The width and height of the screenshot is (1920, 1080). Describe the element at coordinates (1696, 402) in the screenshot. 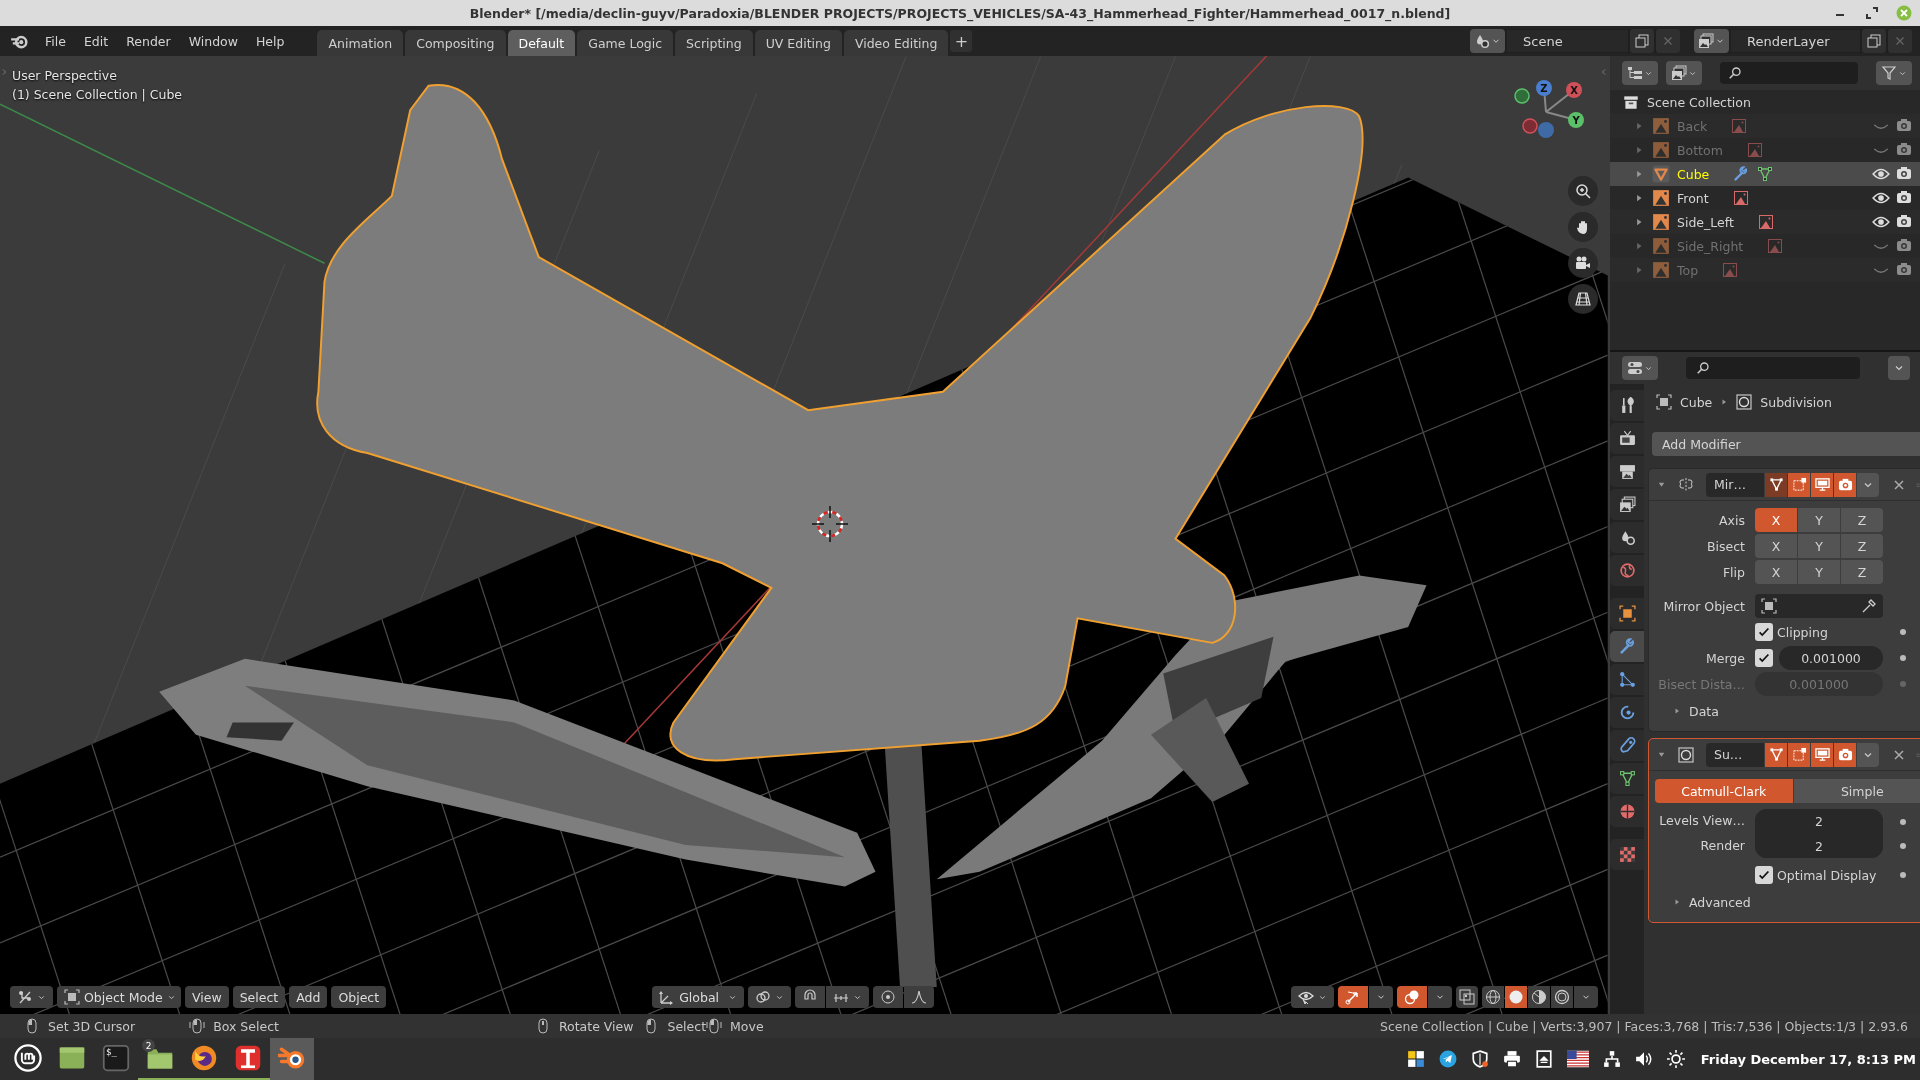

I see `breadcrumb-item: Cube` at that location.